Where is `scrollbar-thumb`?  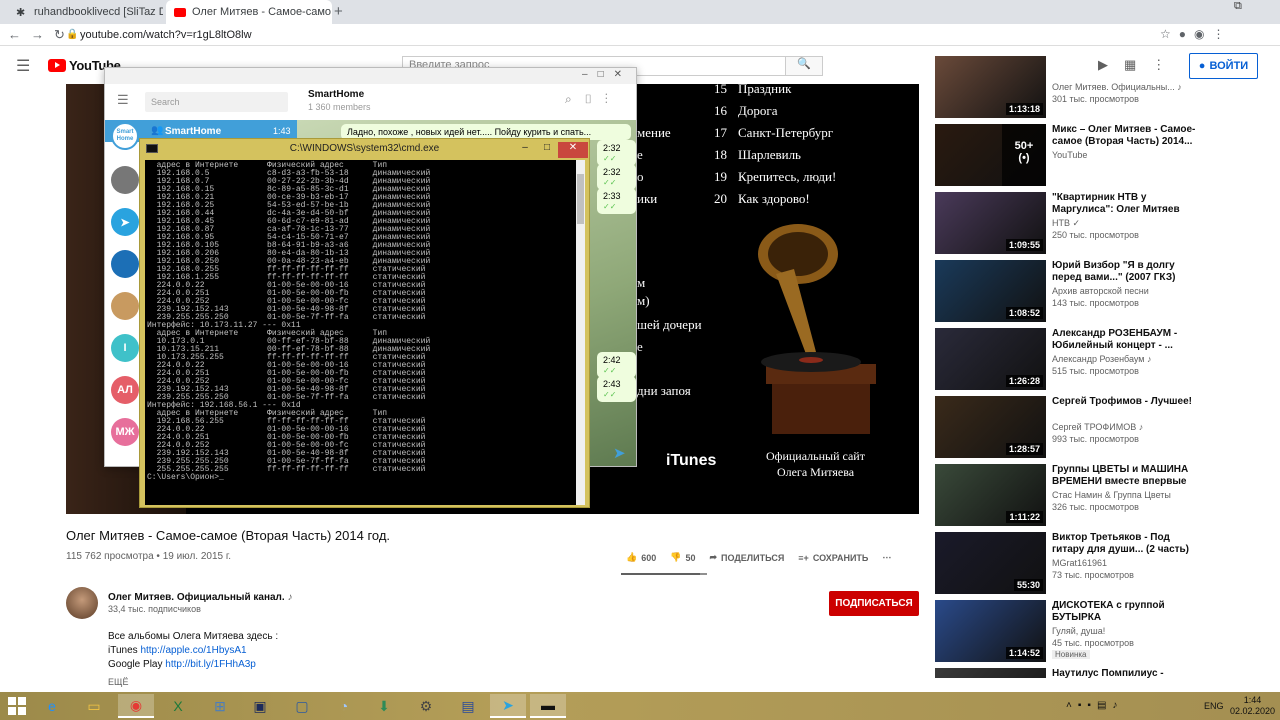
scrollbar-thumb is located at coordinates (580, 199).